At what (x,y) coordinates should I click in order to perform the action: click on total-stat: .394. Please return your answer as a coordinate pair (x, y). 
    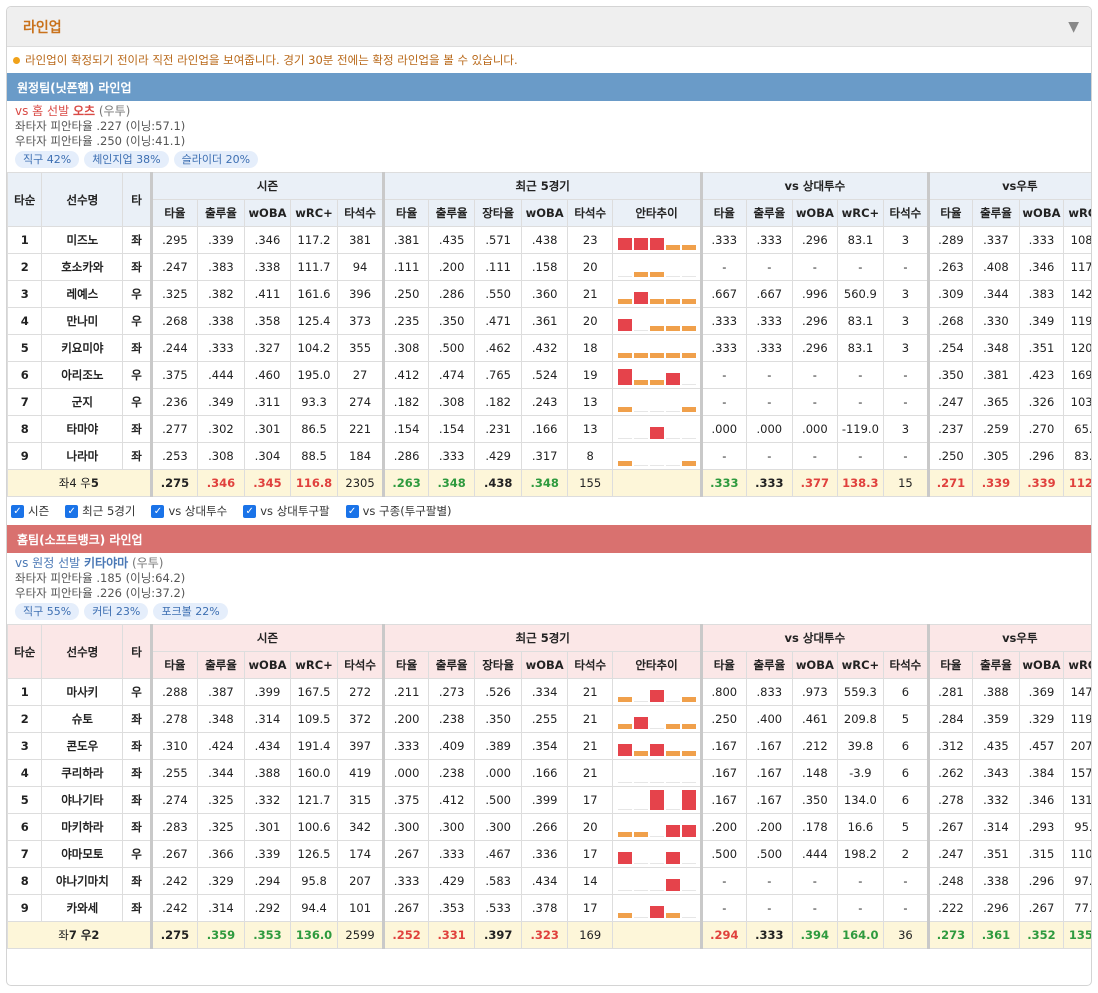
    Looking at the image, I should click on (815, 935).